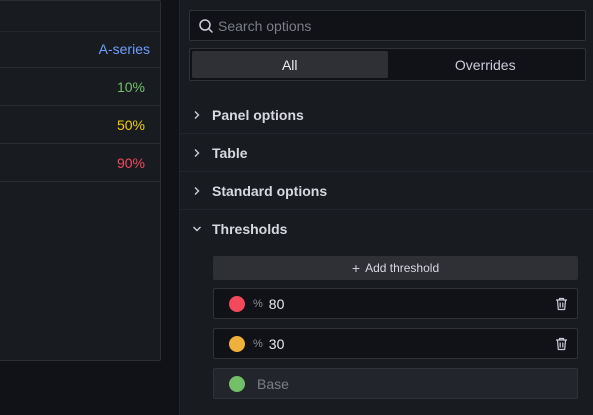  Describe the element at coordinates (277, 344) in the screenshot. I see `threshold-value-input: 30` at that location.